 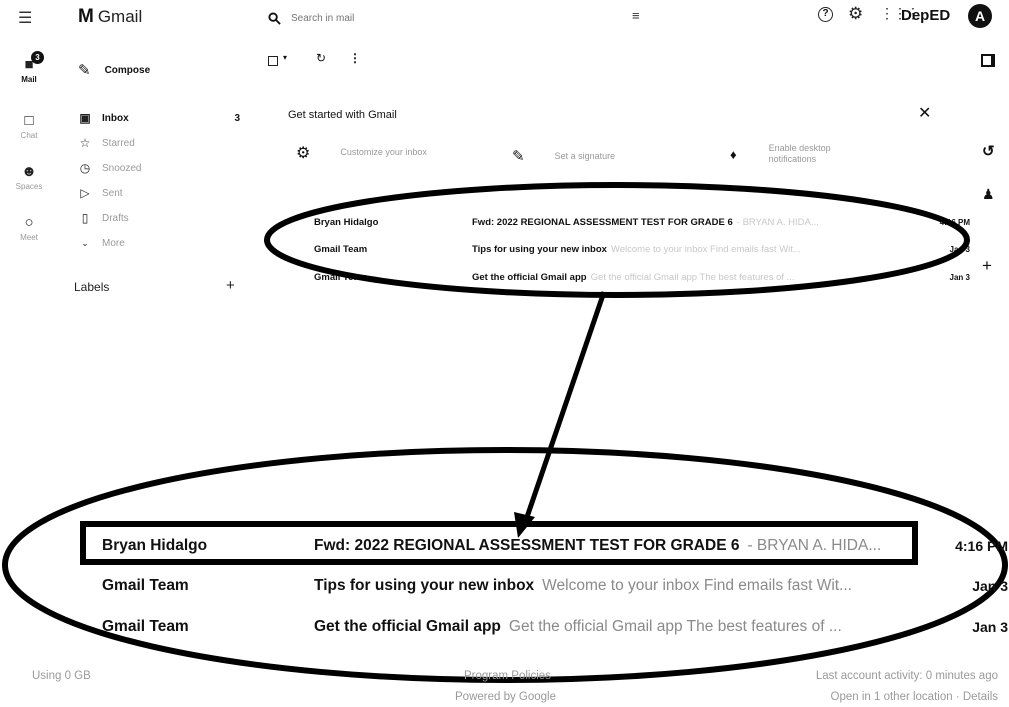 I want to click on sidebar-item-starred: ☆ Starred, so click(x=159, y=143).